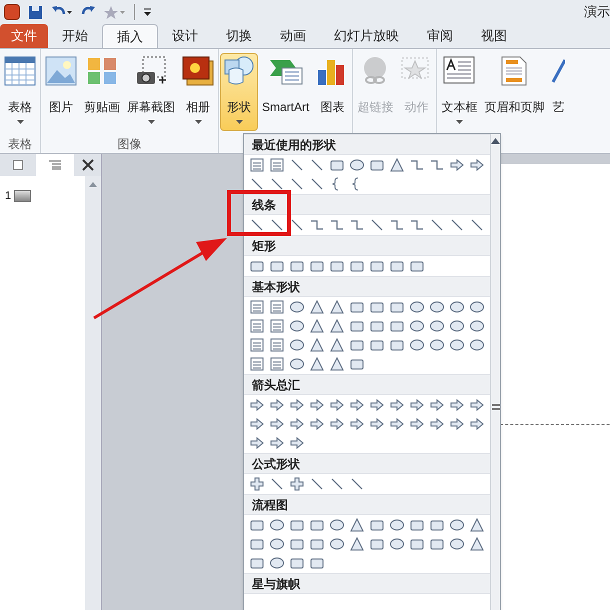  Describe the element at coordinates (440, 36) in the screenshot. I see `ribbon-tab: 审阅` at that location.